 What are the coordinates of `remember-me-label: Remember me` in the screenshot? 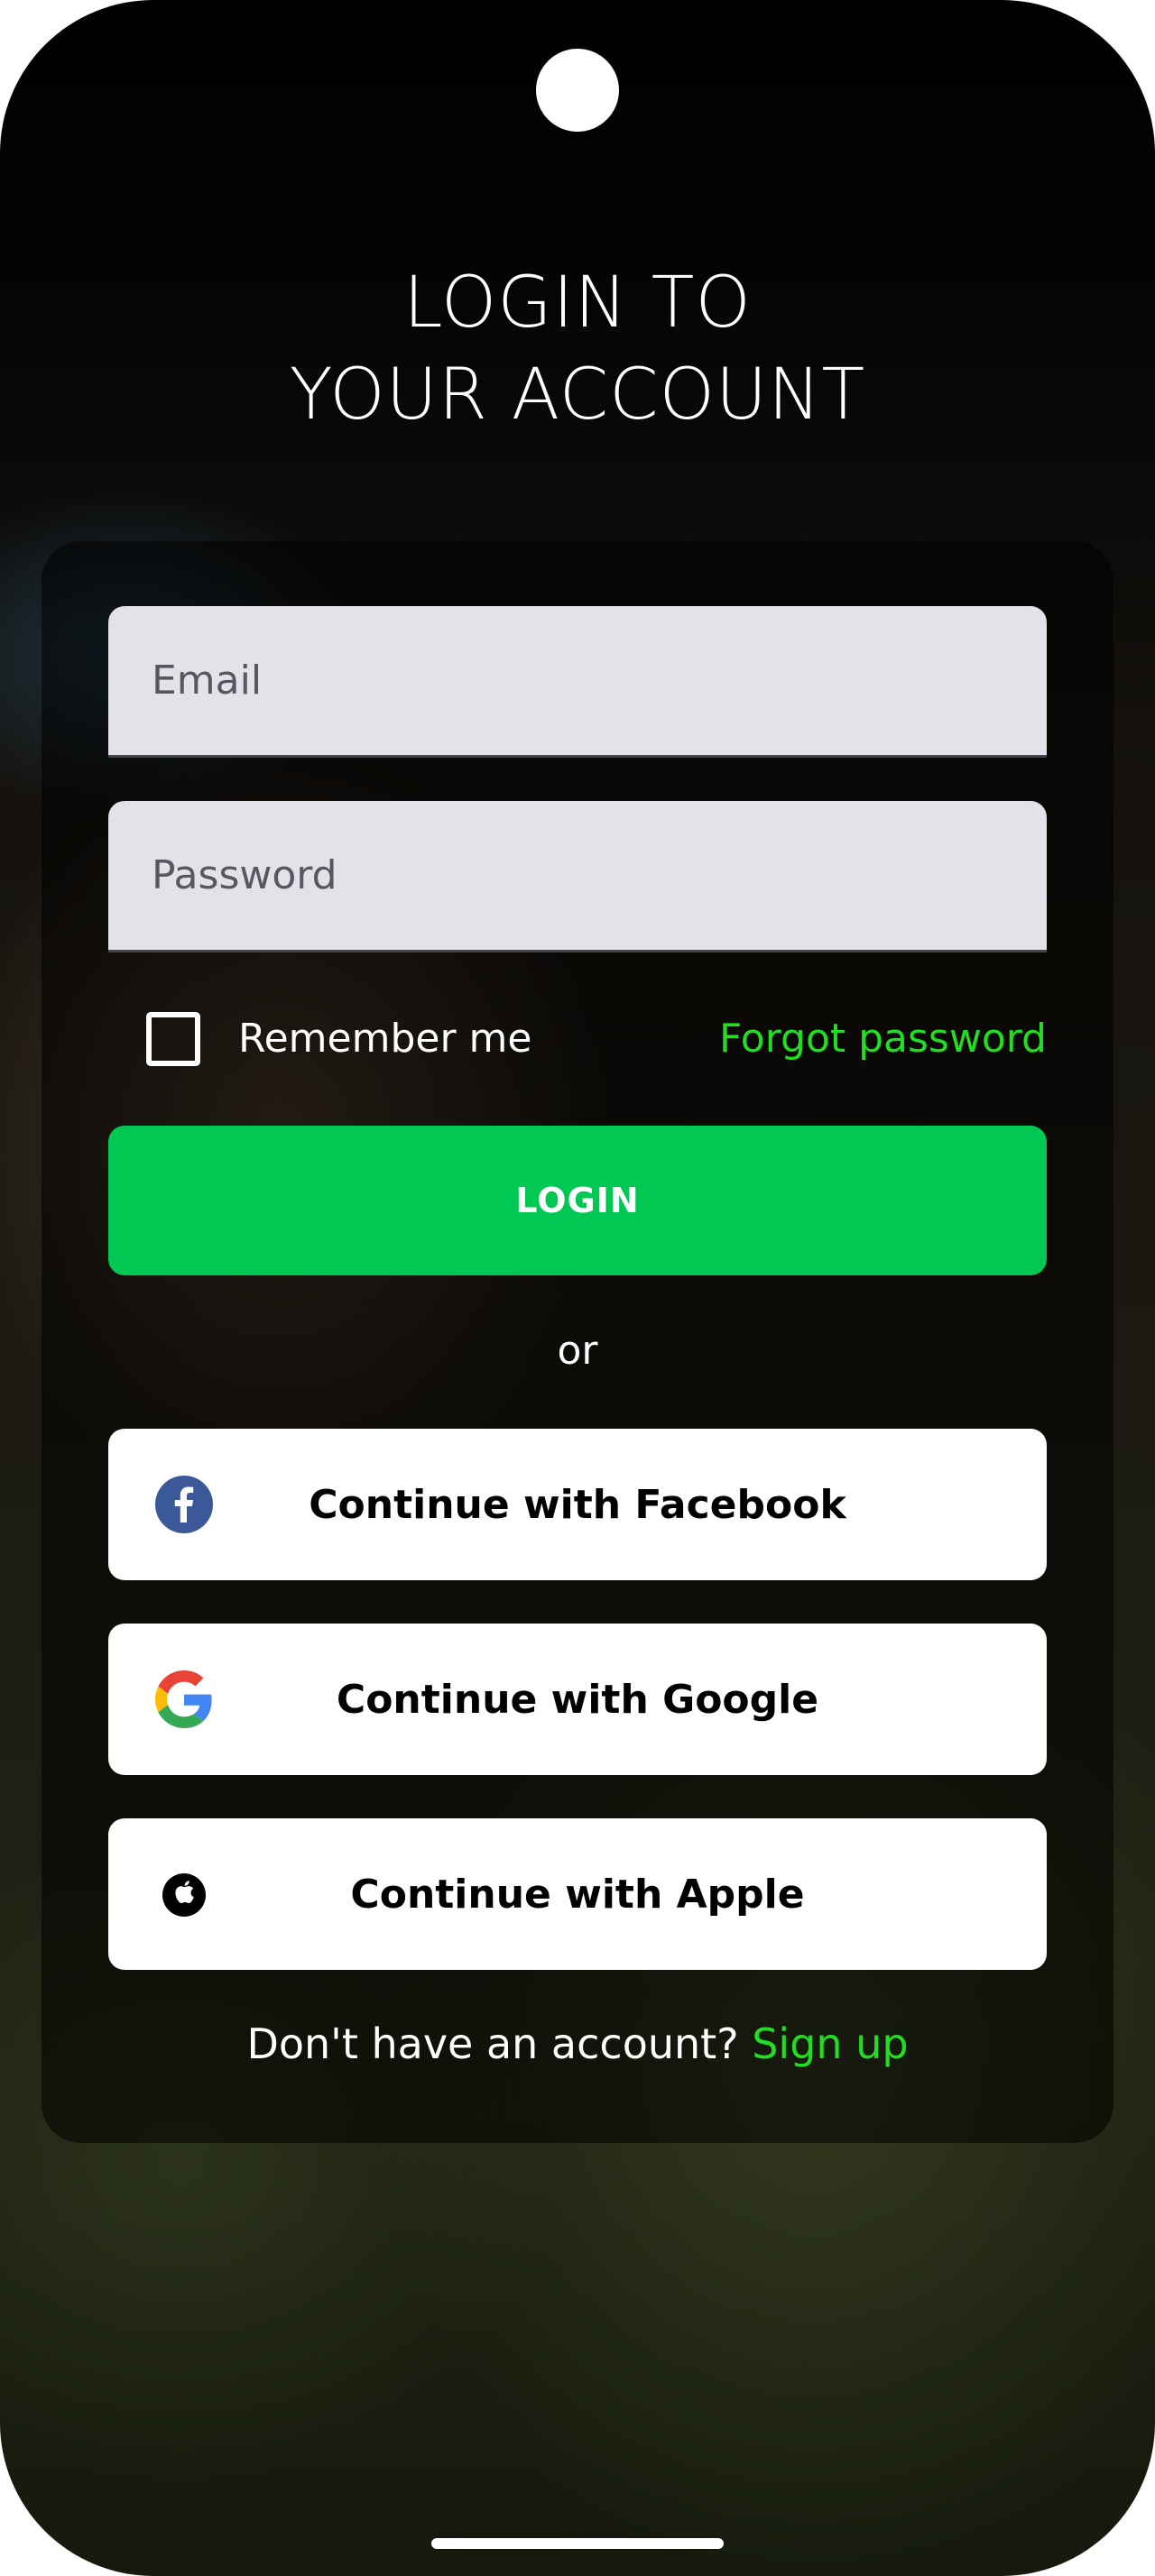 It's located at (384, 1039).